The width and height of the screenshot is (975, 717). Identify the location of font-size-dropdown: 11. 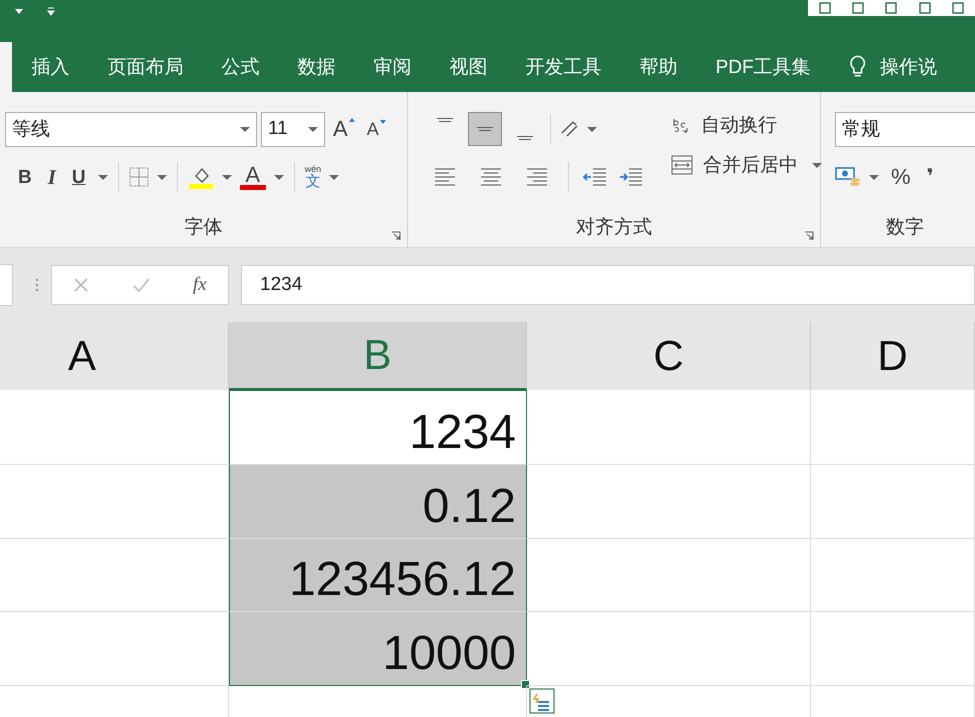
(293, 129).